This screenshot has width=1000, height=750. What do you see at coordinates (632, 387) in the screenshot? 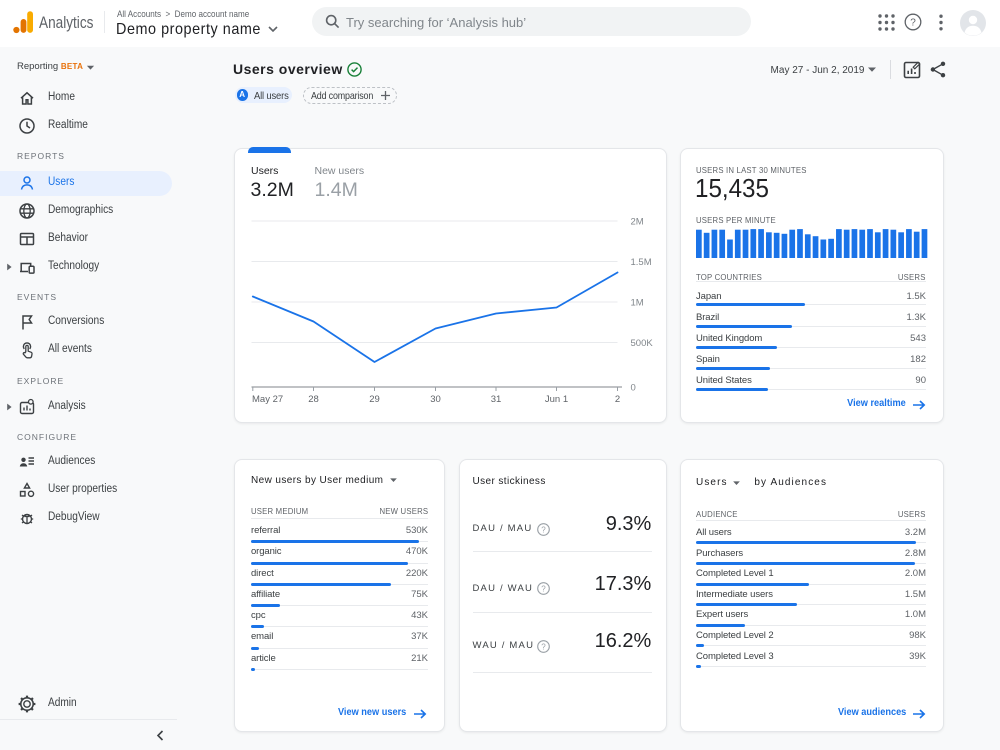
I see `svg-text: 0` at bounding box center [632, 387].